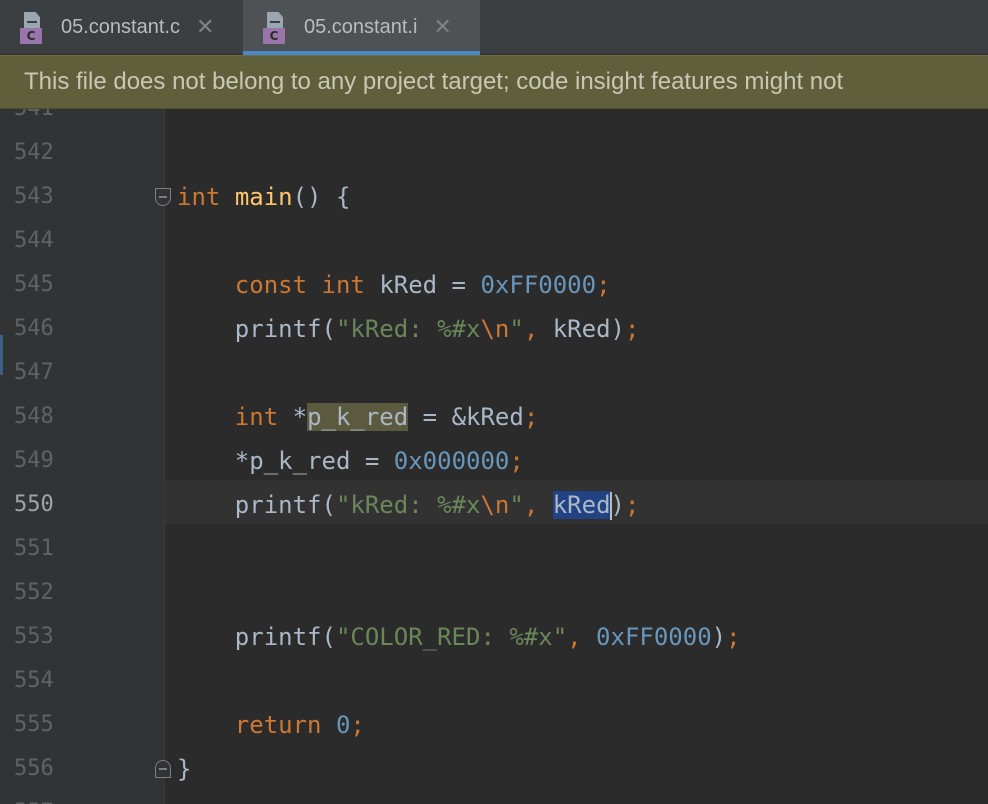  I want to click on write-access-highlight: p_k_red, so click(358, 417).